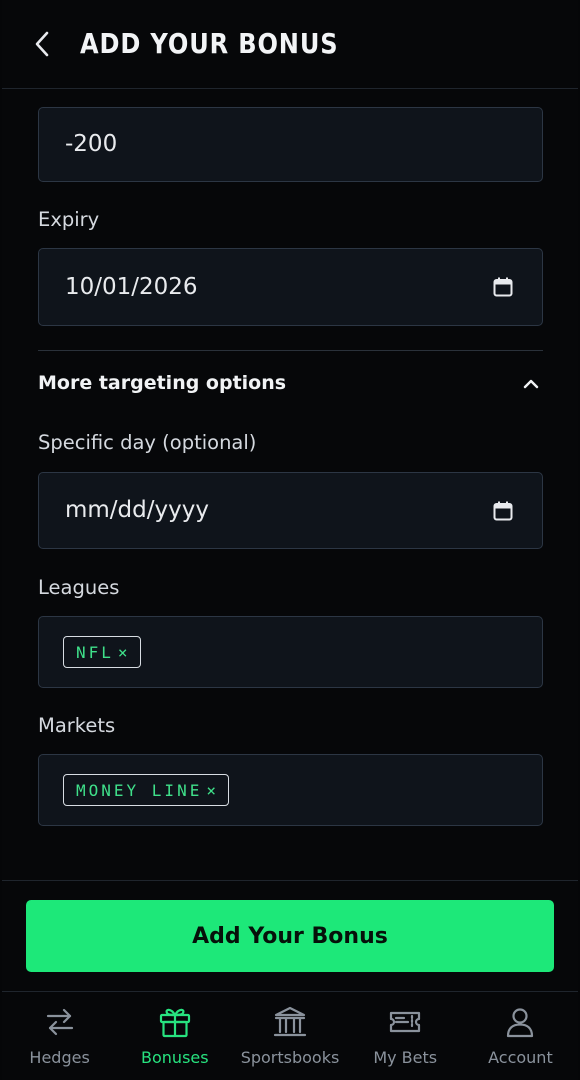  I want to click on bank-icon, so click(290, 1021).